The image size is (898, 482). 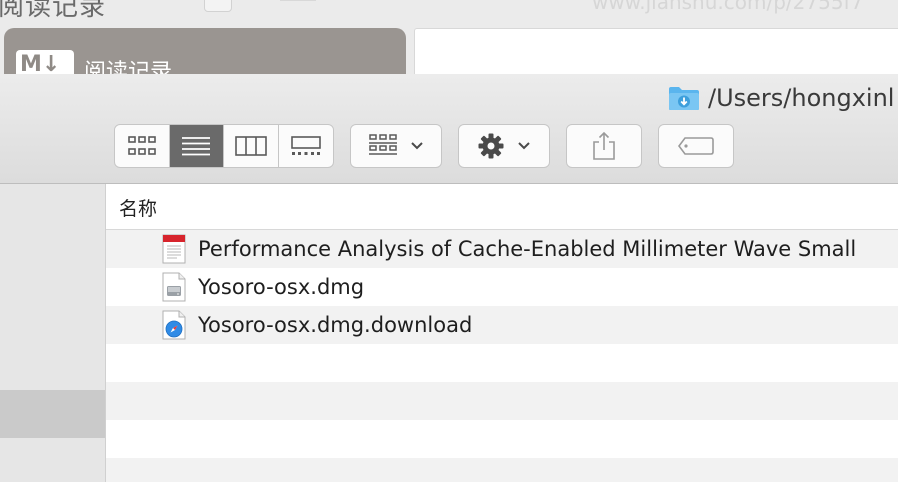 What do you see at coordinates (335, 325) in the screenshot?
I see `file-name: Yosoro-osx.dmg.download` at bounding box center [335, 325].